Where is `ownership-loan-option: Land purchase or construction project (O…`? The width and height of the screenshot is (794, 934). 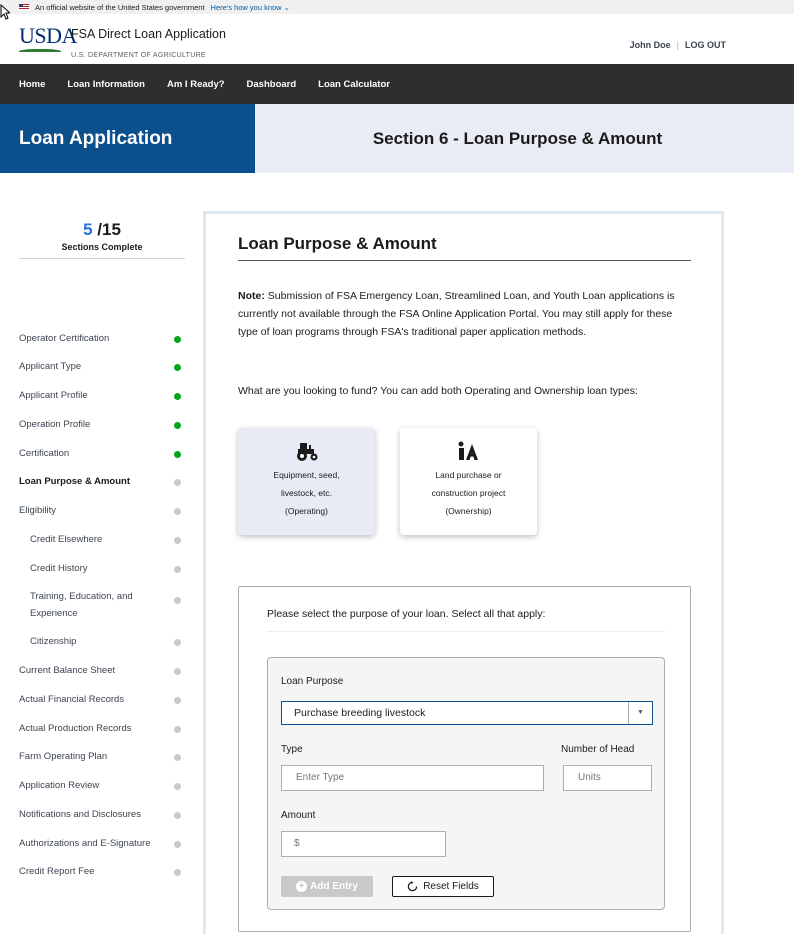 ownership-loan-option: Land purchase or construction project (O… is located at coordinates (468, 481).